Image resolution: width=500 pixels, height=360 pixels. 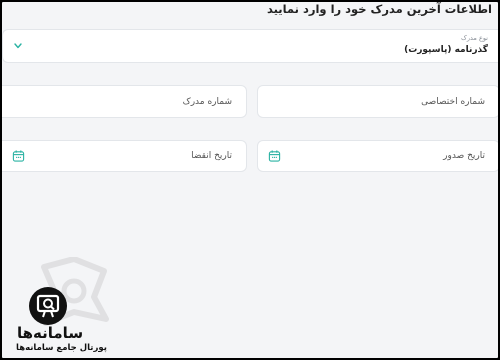 What do you see at coordinates (446, 50) in the screenshot?
I see `document-type-value: گذرنامه (پاسپورت)` at bounding box center [446, 50].